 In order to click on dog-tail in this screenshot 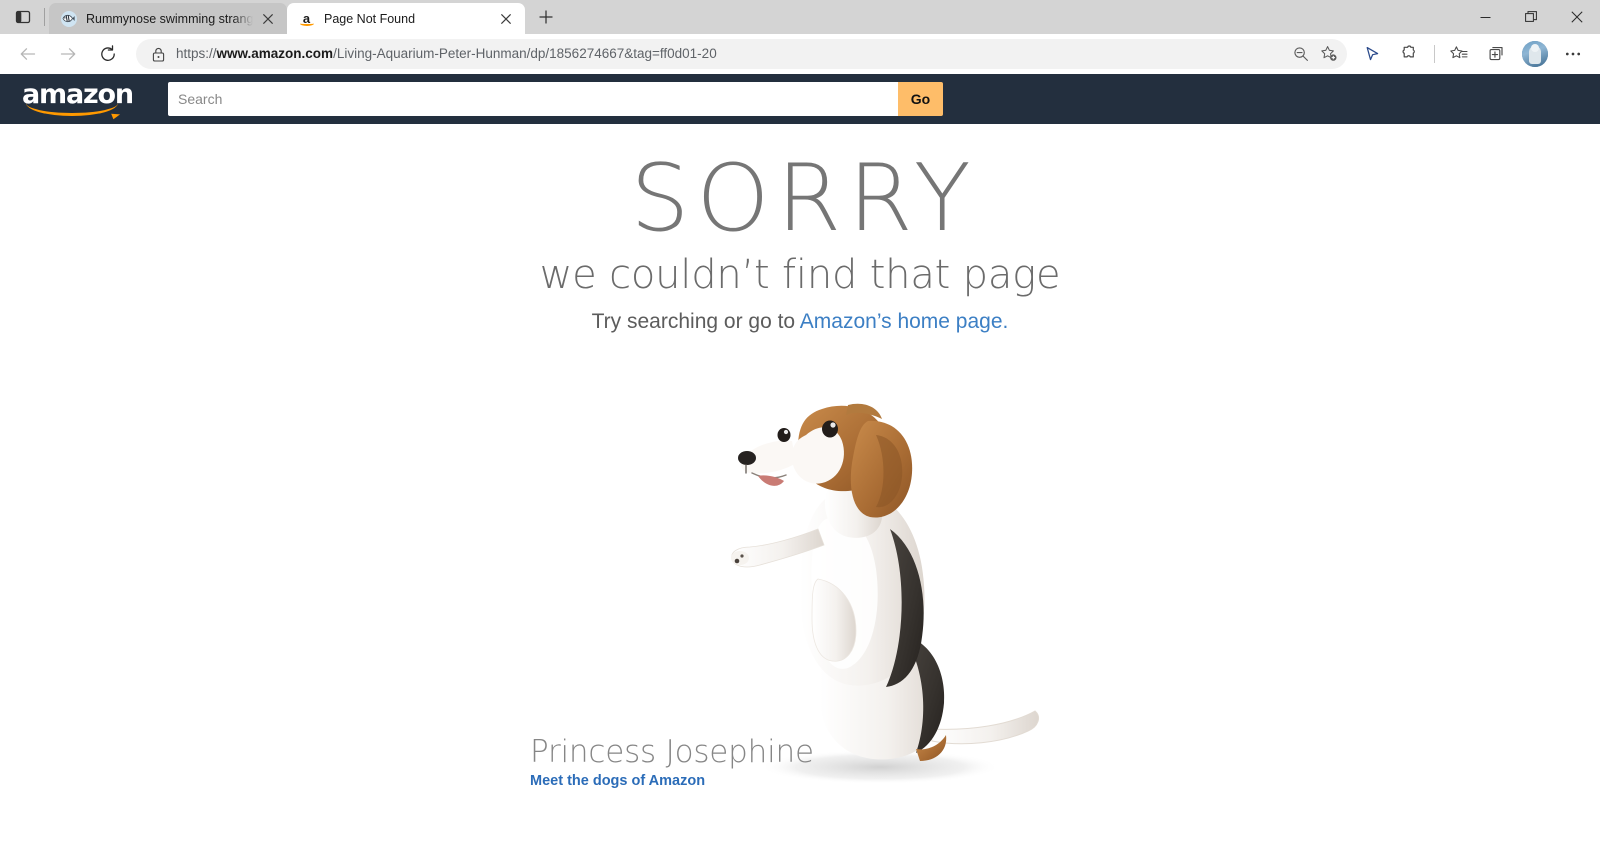, I will do `click(984, 727)`.